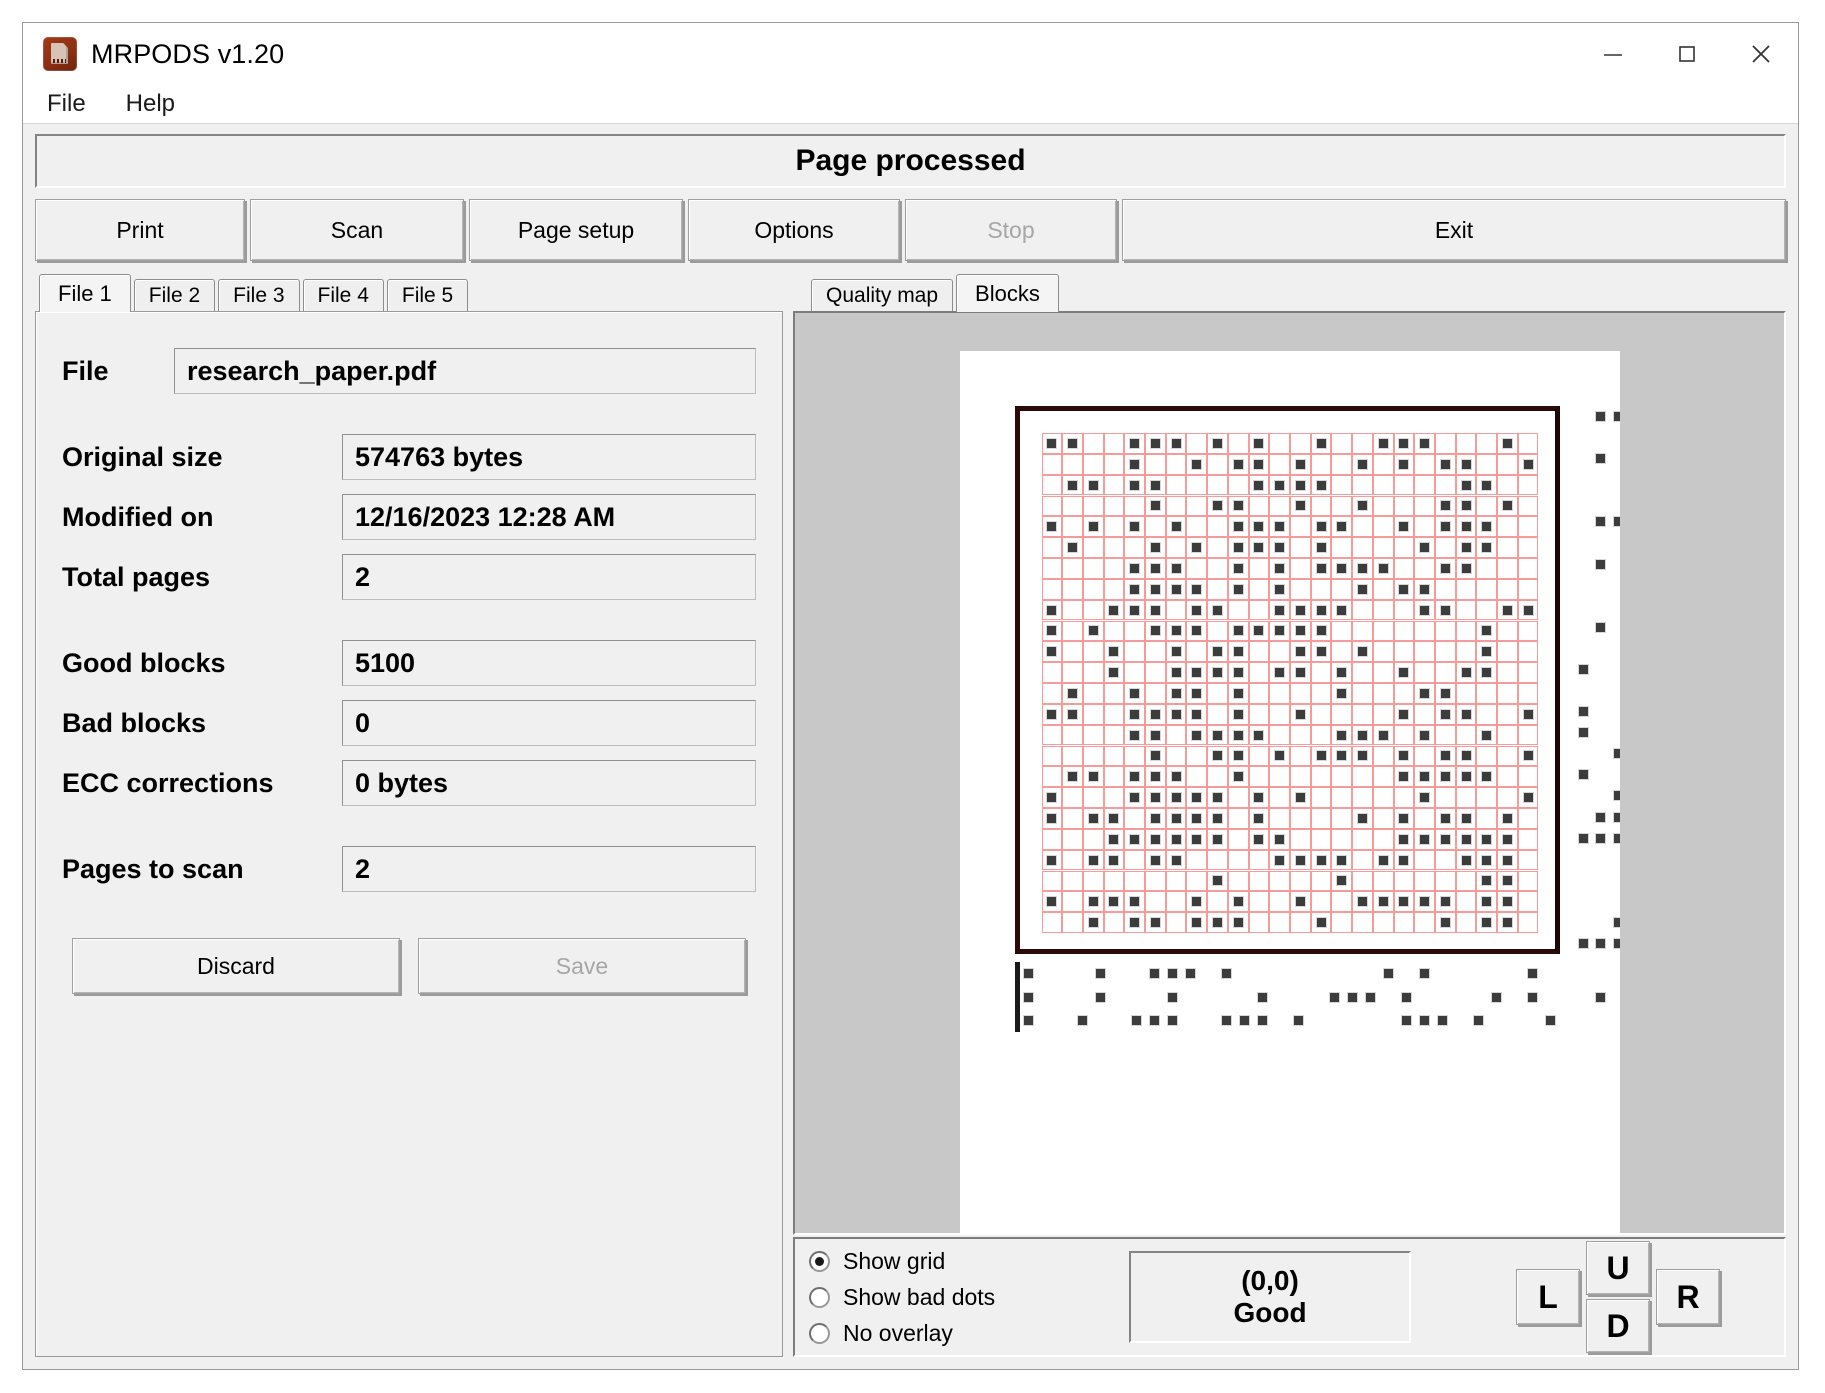 The width and height of the screenshot is (1825, 1393). What do you see at coordinates (1007, 293) in the screenshot?
I see `tab-blocks: Blocks` at bounding box center [1007, 293].